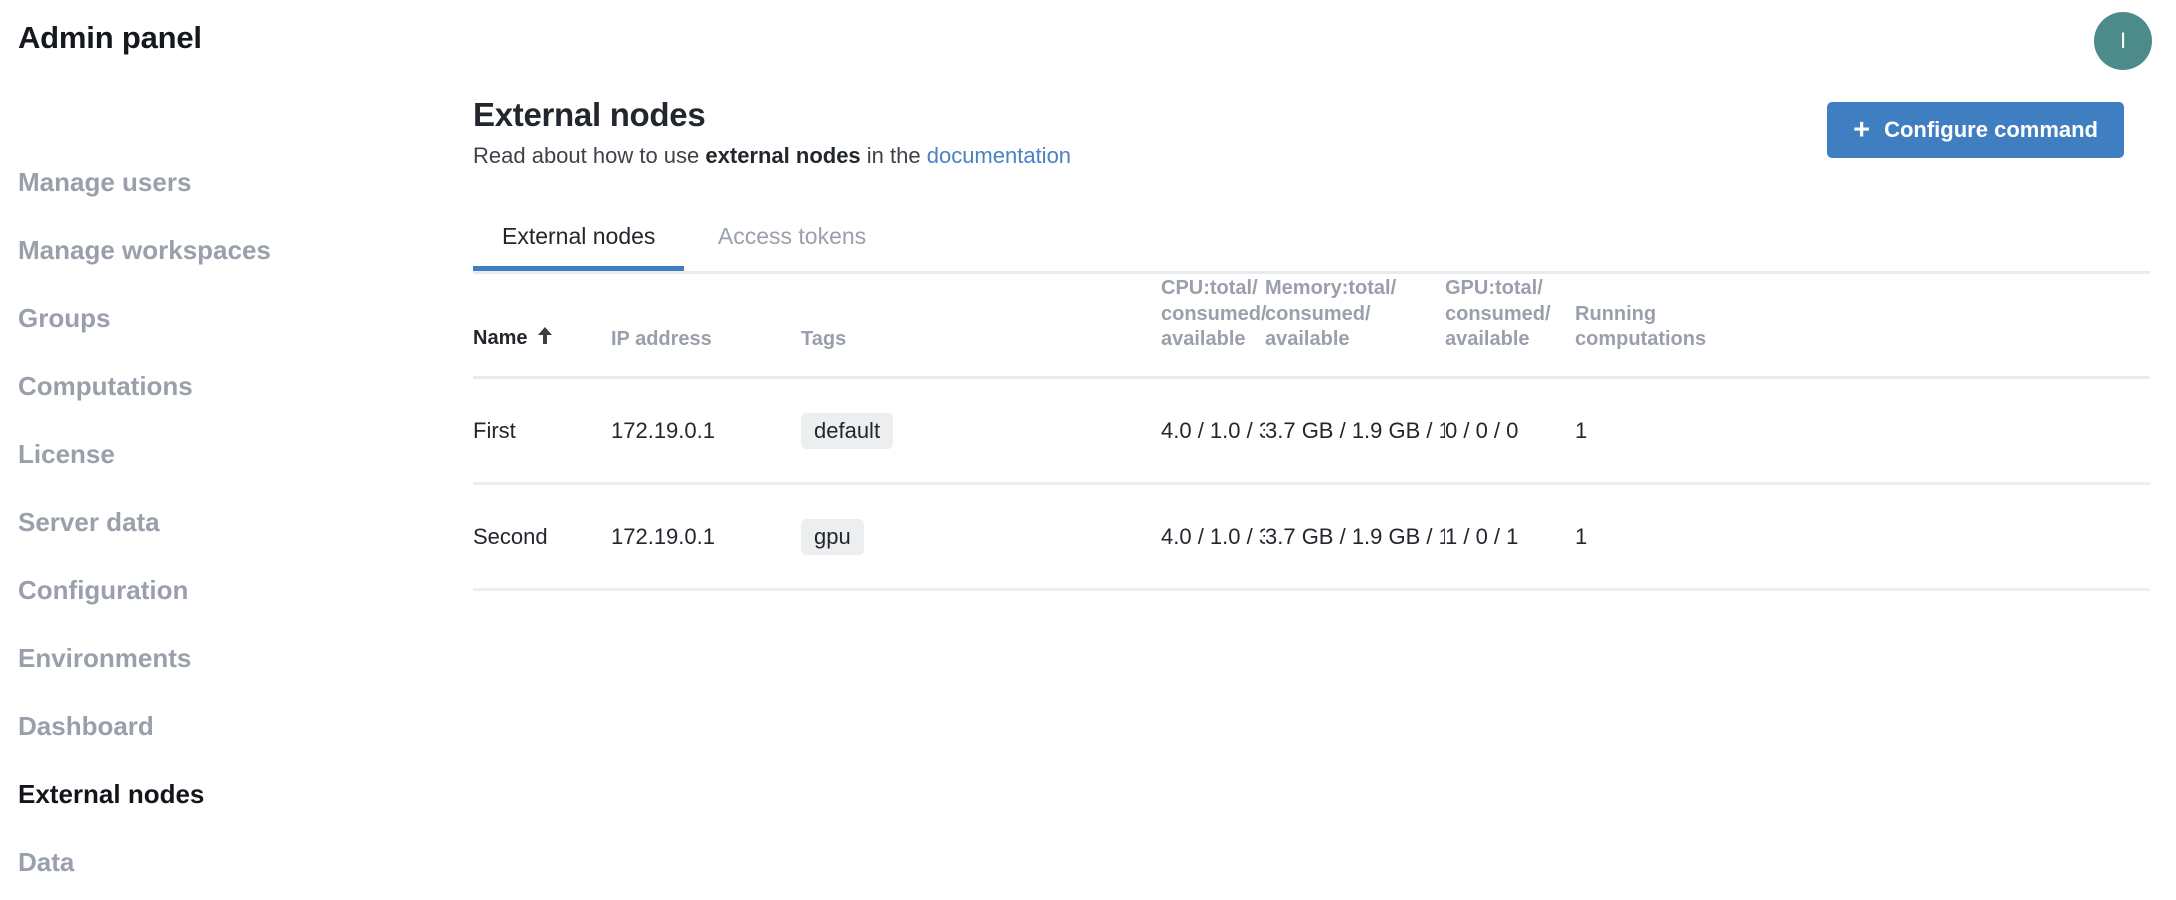  Describe the element at coordinates (230, 182) in the screenshot. I see `sidebar-item-manage-users: Manage users` at that location.